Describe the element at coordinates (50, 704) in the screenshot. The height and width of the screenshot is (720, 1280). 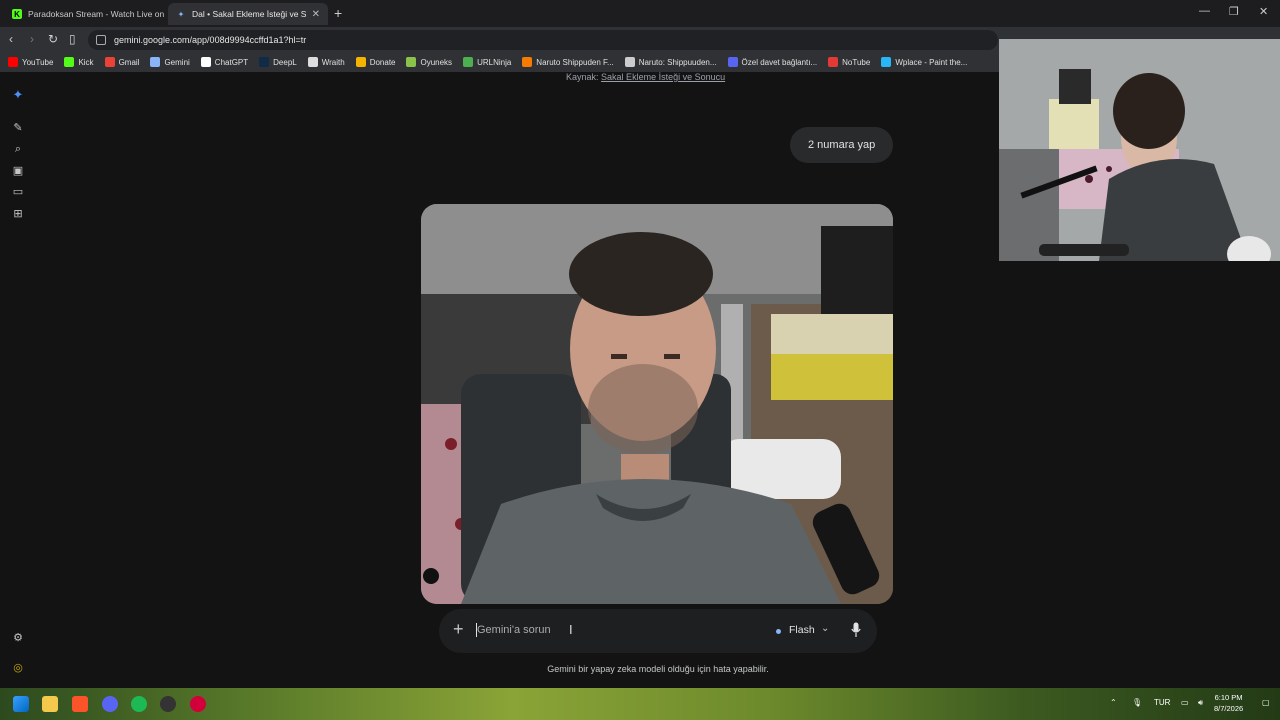
I see `file-explorer-icon` at that location.